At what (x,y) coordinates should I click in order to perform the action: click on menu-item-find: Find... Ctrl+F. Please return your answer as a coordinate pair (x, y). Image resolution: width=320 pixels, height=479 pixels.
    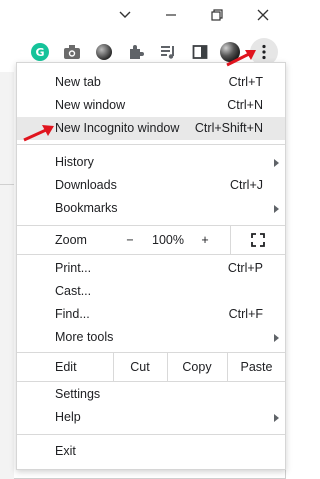
    Looking at the image, I should click on (151, 314).